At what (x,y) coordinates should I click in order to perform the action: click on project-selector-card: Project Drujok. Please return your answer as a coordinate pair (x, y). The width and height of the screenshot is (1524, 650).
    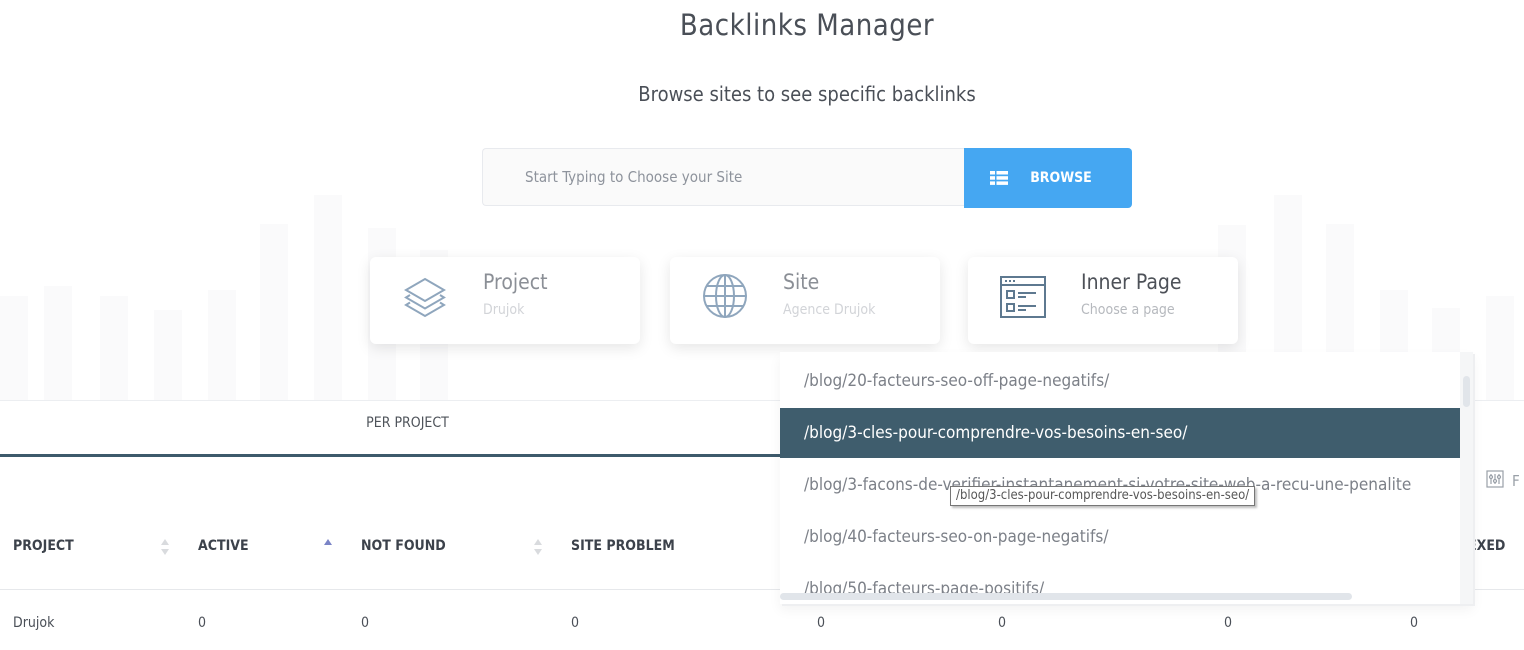
    Looking at the image, I should click on (505, 300).